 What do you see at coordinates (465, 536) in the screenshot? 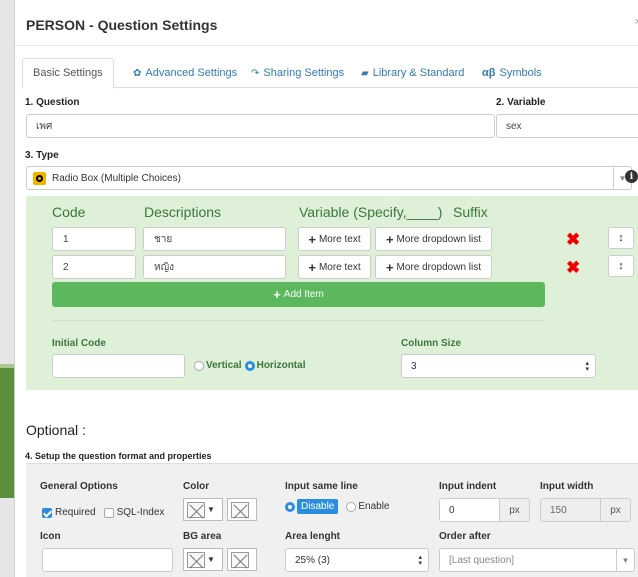
I see `order-after-label: Order after` at bounding box center [465, 536].